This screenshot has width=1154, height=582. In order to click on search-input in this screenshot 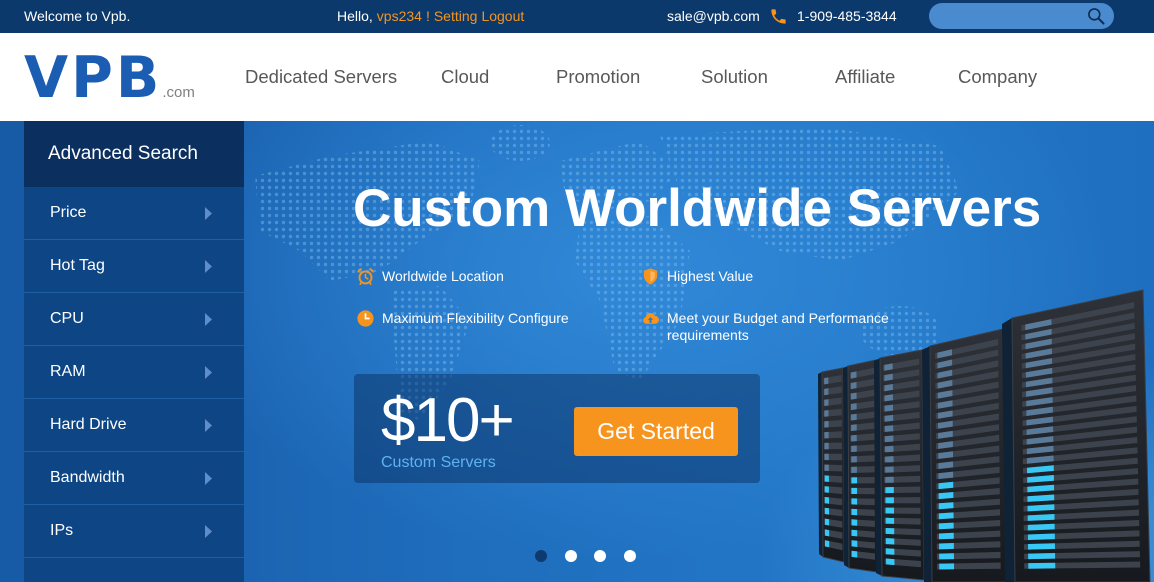, I will do `click(1011, 16)`.